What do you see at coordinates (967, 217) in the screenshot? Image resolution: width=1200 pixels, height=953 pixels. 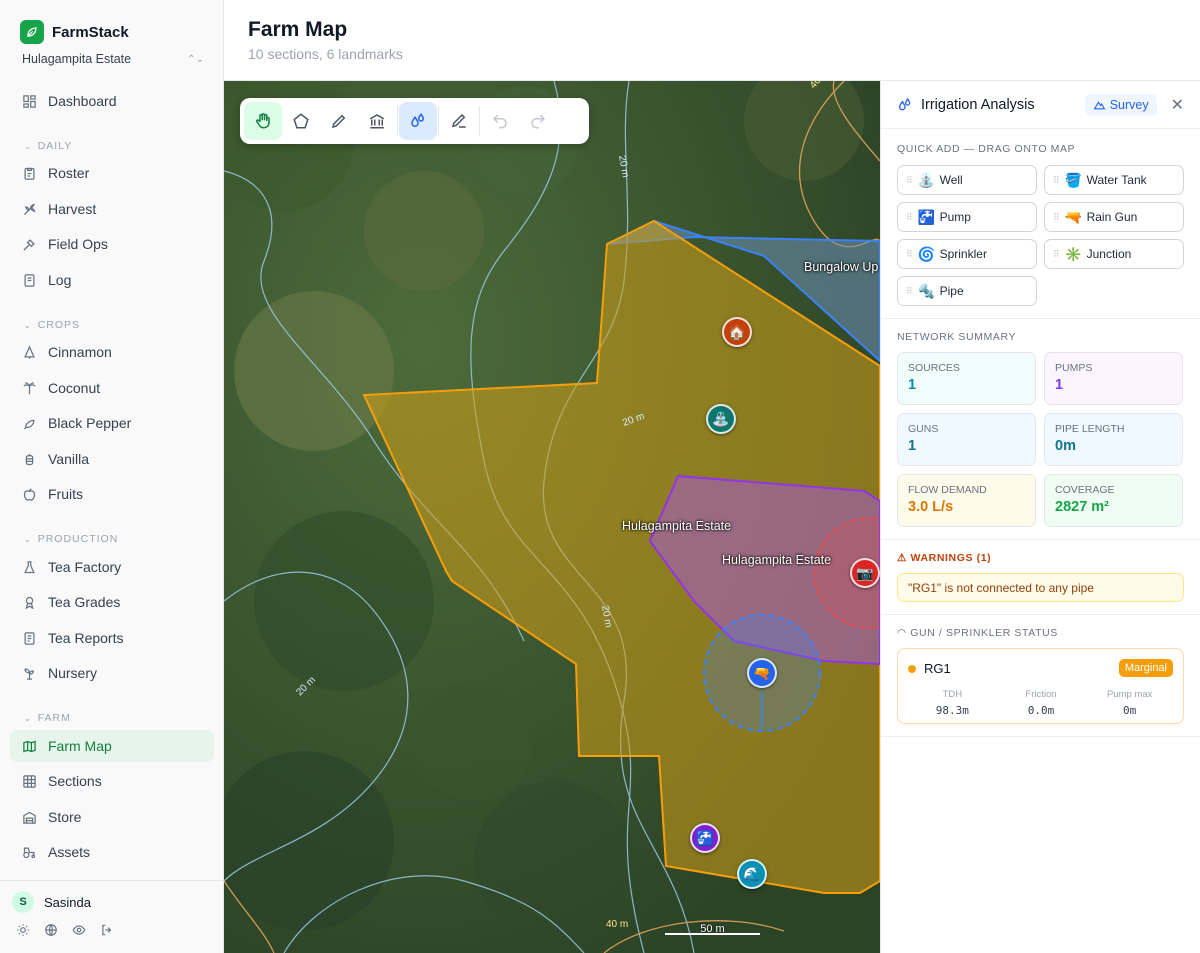 I see `quick-add-pump: ⠿ 🚰 Pump` at bounding box center [967, 217].